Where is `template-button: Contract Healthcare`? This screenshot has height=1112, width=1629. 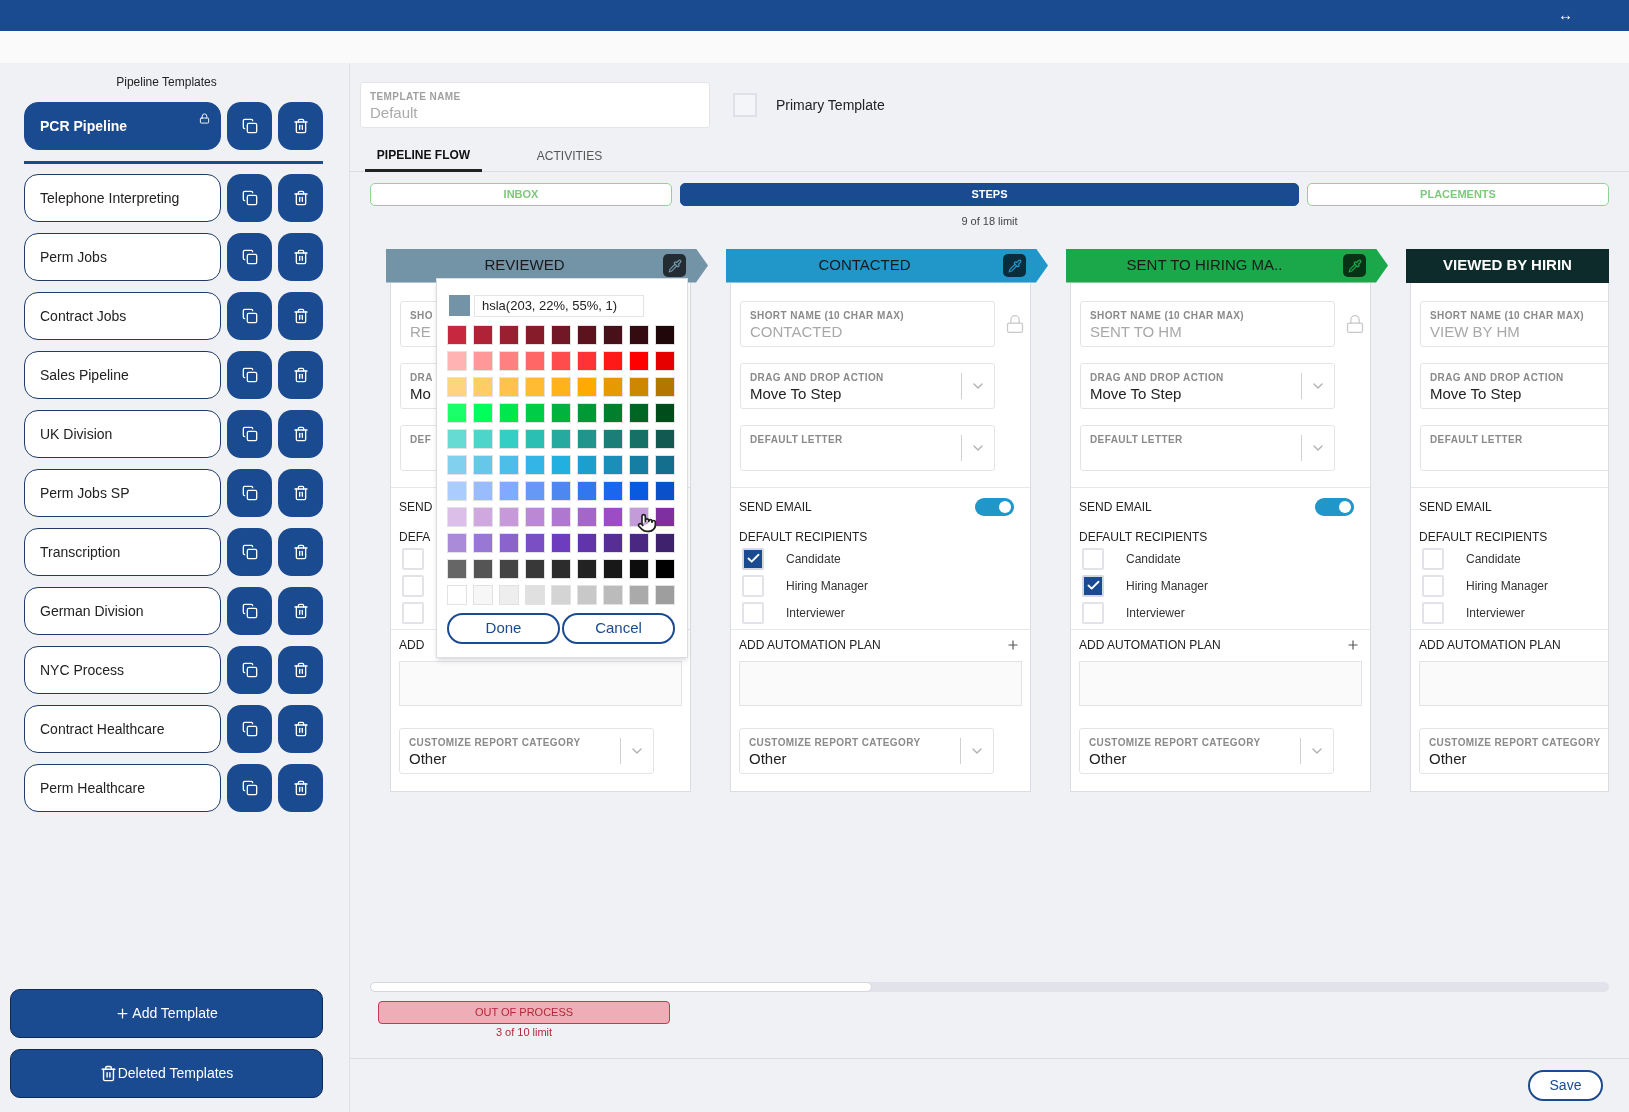
template-button: Contract Healthcare is located at coordinates (122, 729).